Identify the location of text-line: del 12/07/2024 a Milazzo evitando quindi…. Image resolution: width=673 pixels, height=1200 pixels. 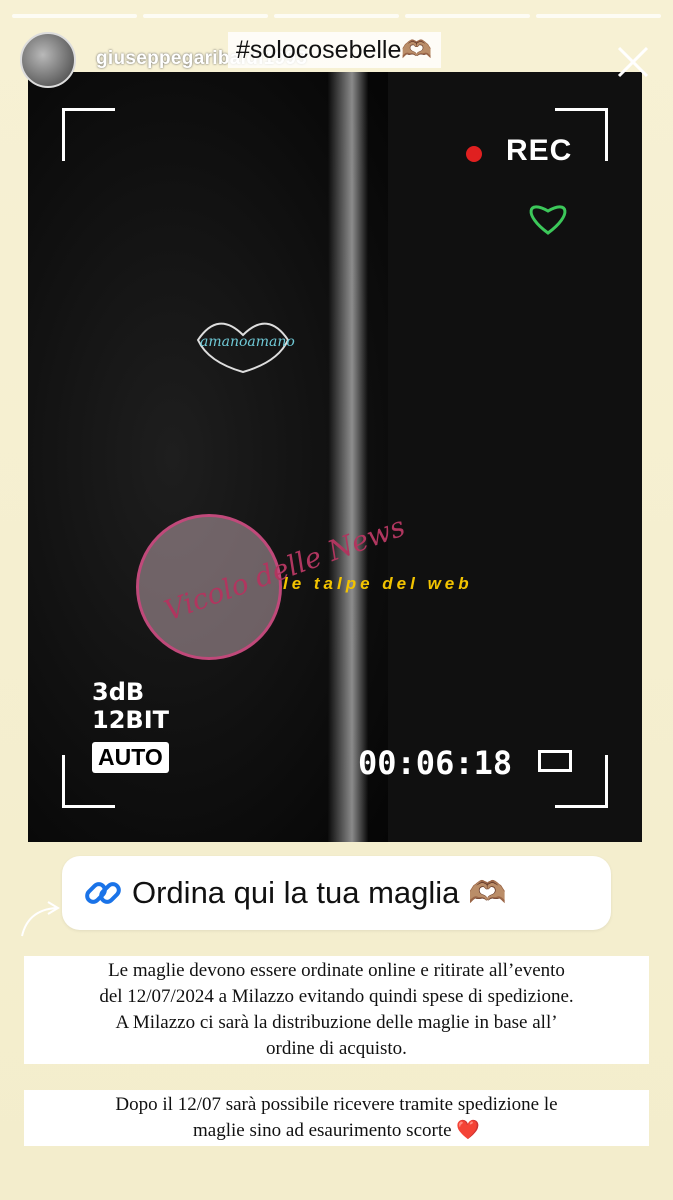
(336, 996).